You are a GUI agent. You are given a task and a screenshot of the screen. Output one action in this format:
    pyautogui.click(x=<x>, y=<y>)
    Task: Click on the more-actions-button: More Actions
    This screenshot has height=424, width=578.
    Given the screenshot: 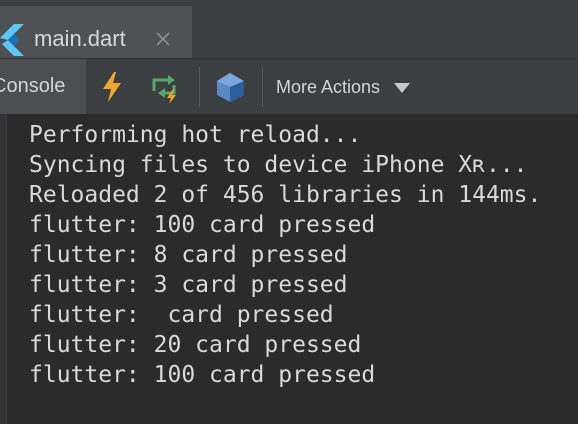 What is the action you would take?
    pyautogui.click(x=340, y=87)
    